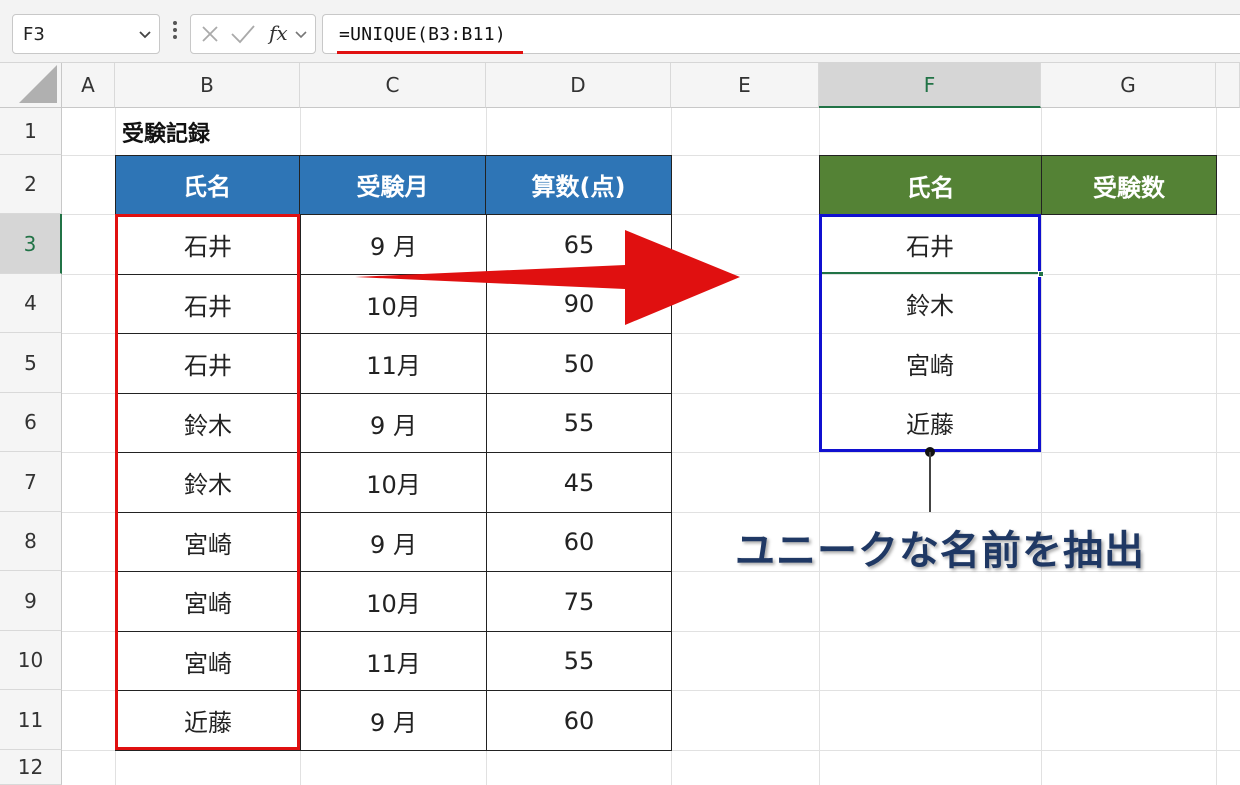 The height and width of the screenshot is (785, 1240). Describe the element at coordinates (31, 541) in the screenshot. I see `row-header-8: 8` at that location.